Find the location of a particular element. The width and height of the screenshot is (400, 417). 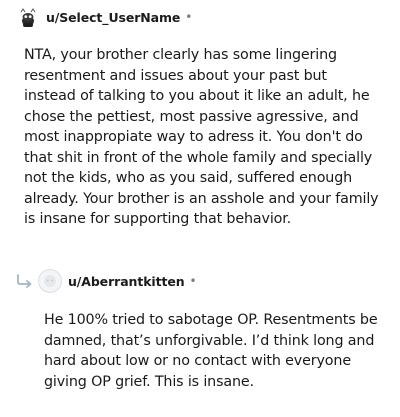

snoo-avatar-icon is located at coordinates (28, 17).